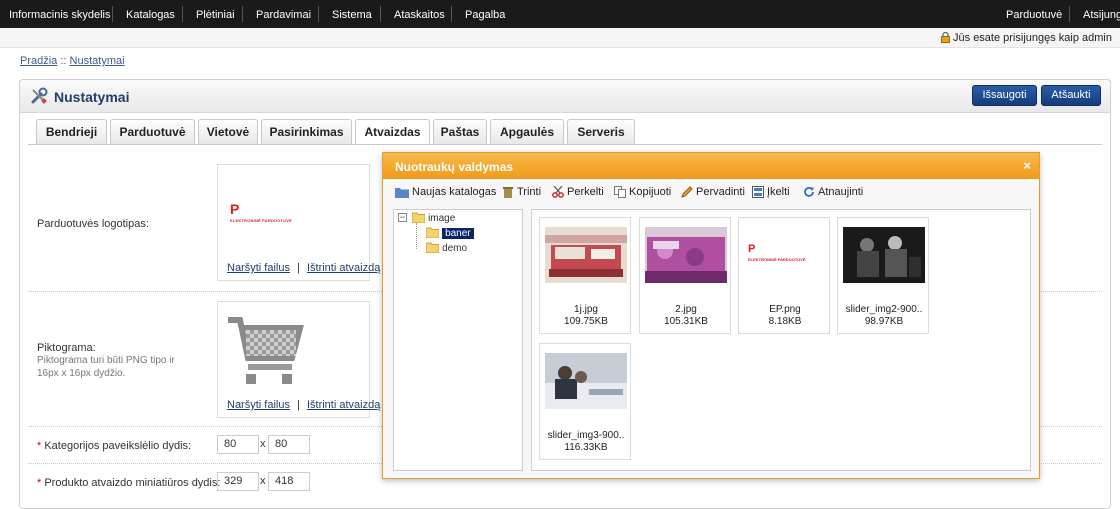  Describe the element at coordinates (527, 131) in the screenshot. I see `tab-fraud: Apgaulės` at that location.